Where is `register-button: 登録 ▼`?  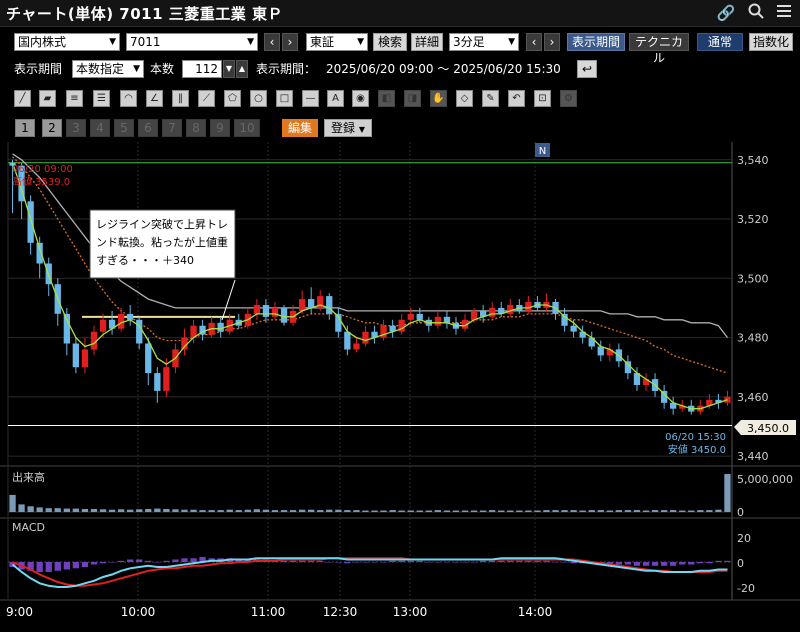 register-button: 登録 ▼ is located at coordinates (348, 128).